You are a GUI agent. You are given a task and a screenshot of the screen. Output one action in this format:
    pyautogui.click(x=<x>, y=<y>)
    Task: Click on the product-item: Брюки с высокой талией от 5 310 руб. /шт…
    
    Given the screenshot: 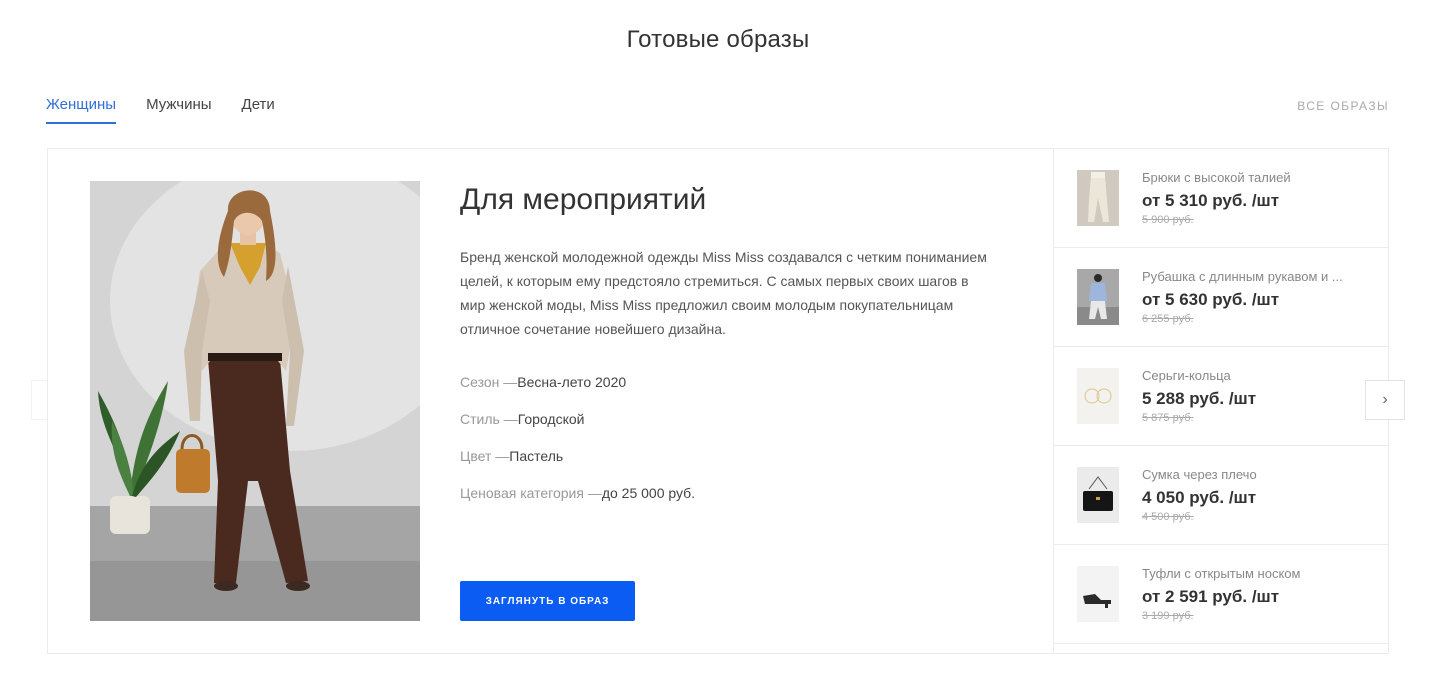 What is the action you would take?
    pyautogui.click(x=1221, y=198)
    